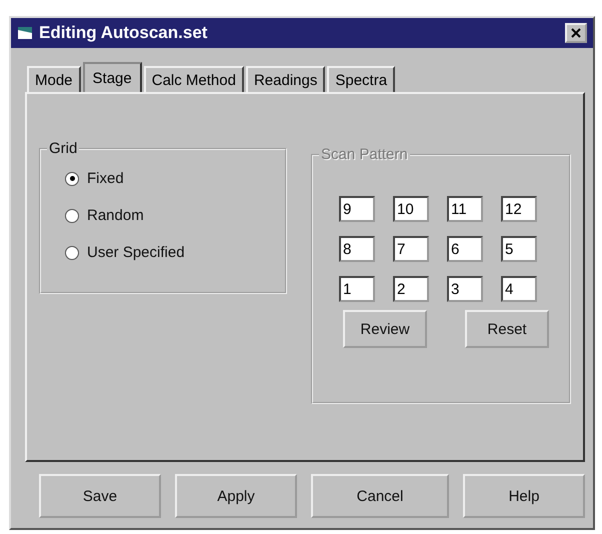  Describe the element at coordinates (125, 252) in the screenshot. I see `radio-option: User Specified` at that location.